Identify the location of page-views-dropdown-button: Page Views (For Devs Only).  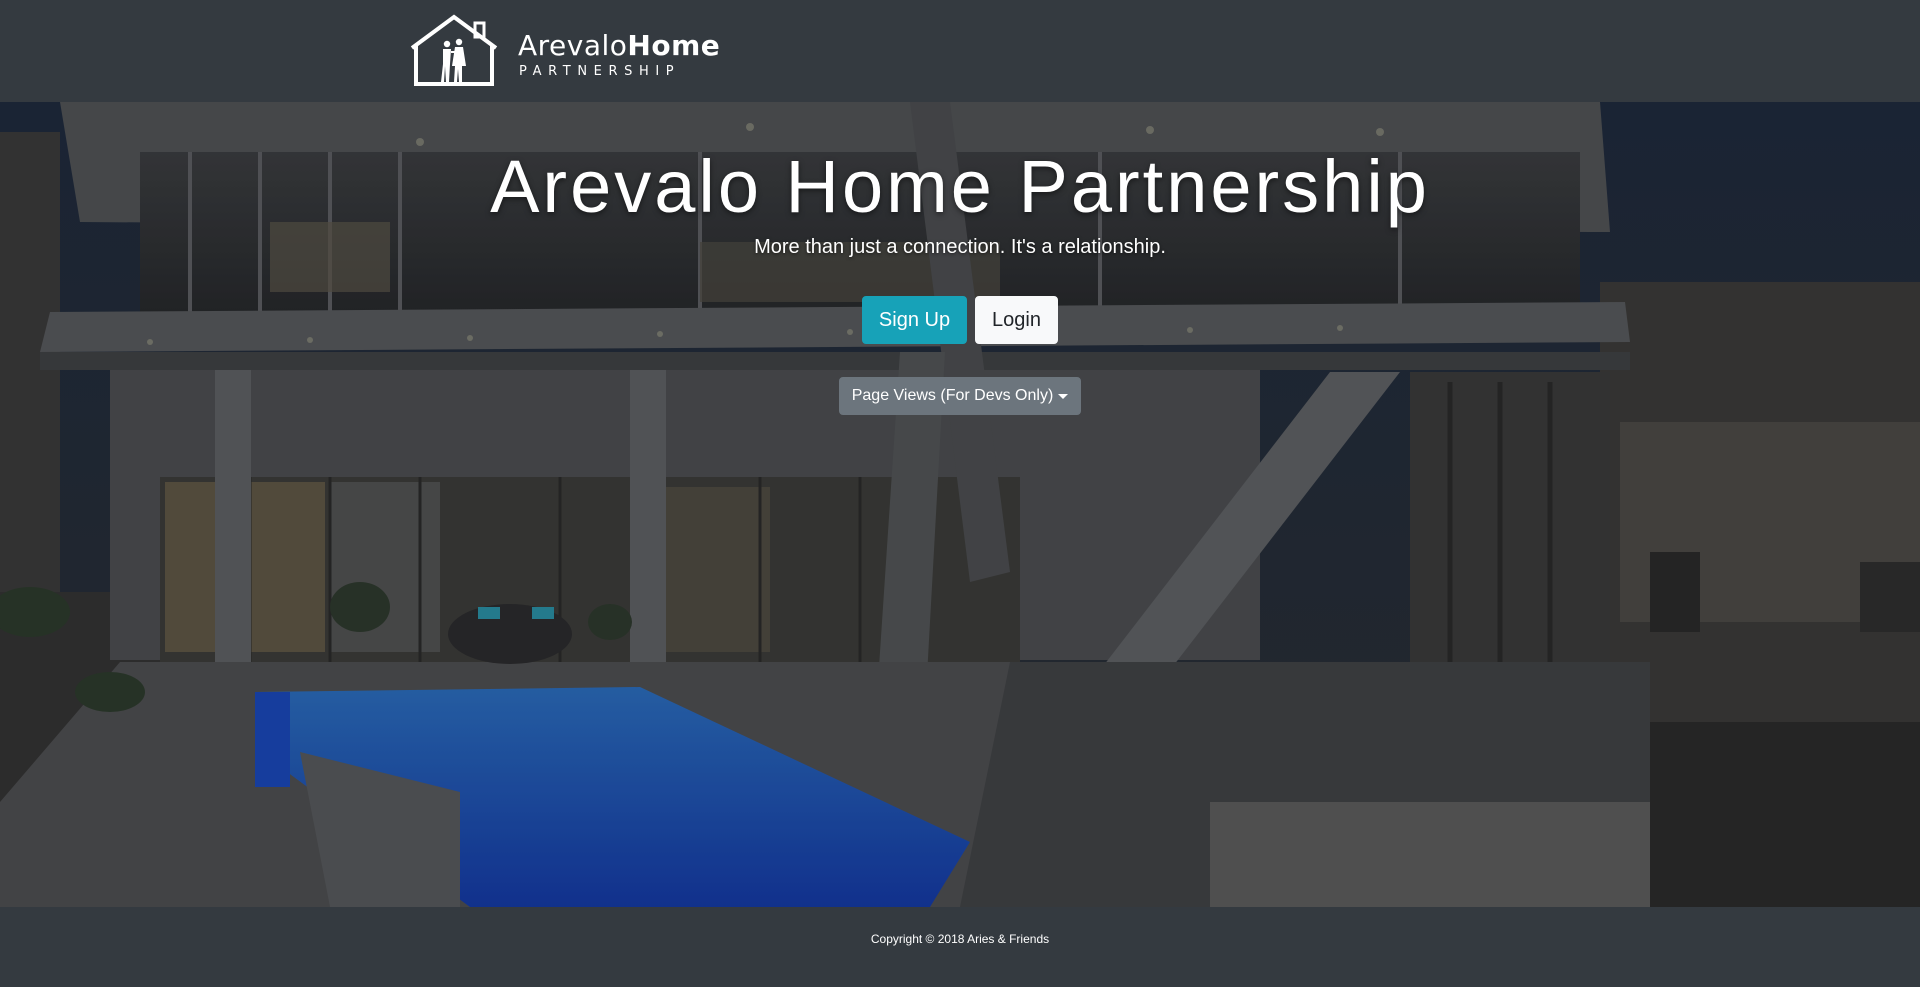
(960, 396).